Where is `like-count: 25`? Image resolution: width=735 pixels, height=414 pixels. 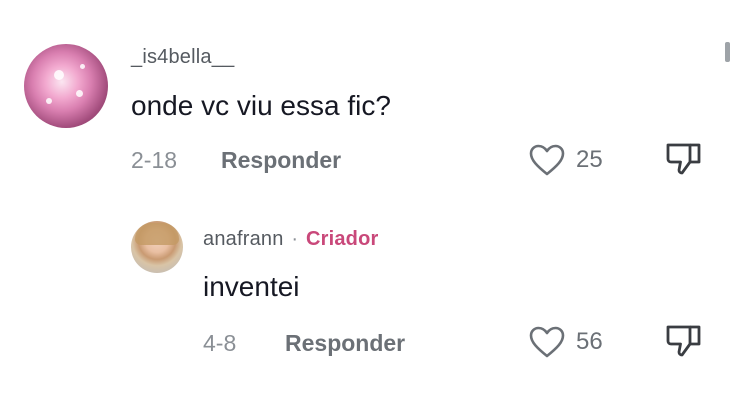 like-count: 25 is located at coordinates (589, 159).